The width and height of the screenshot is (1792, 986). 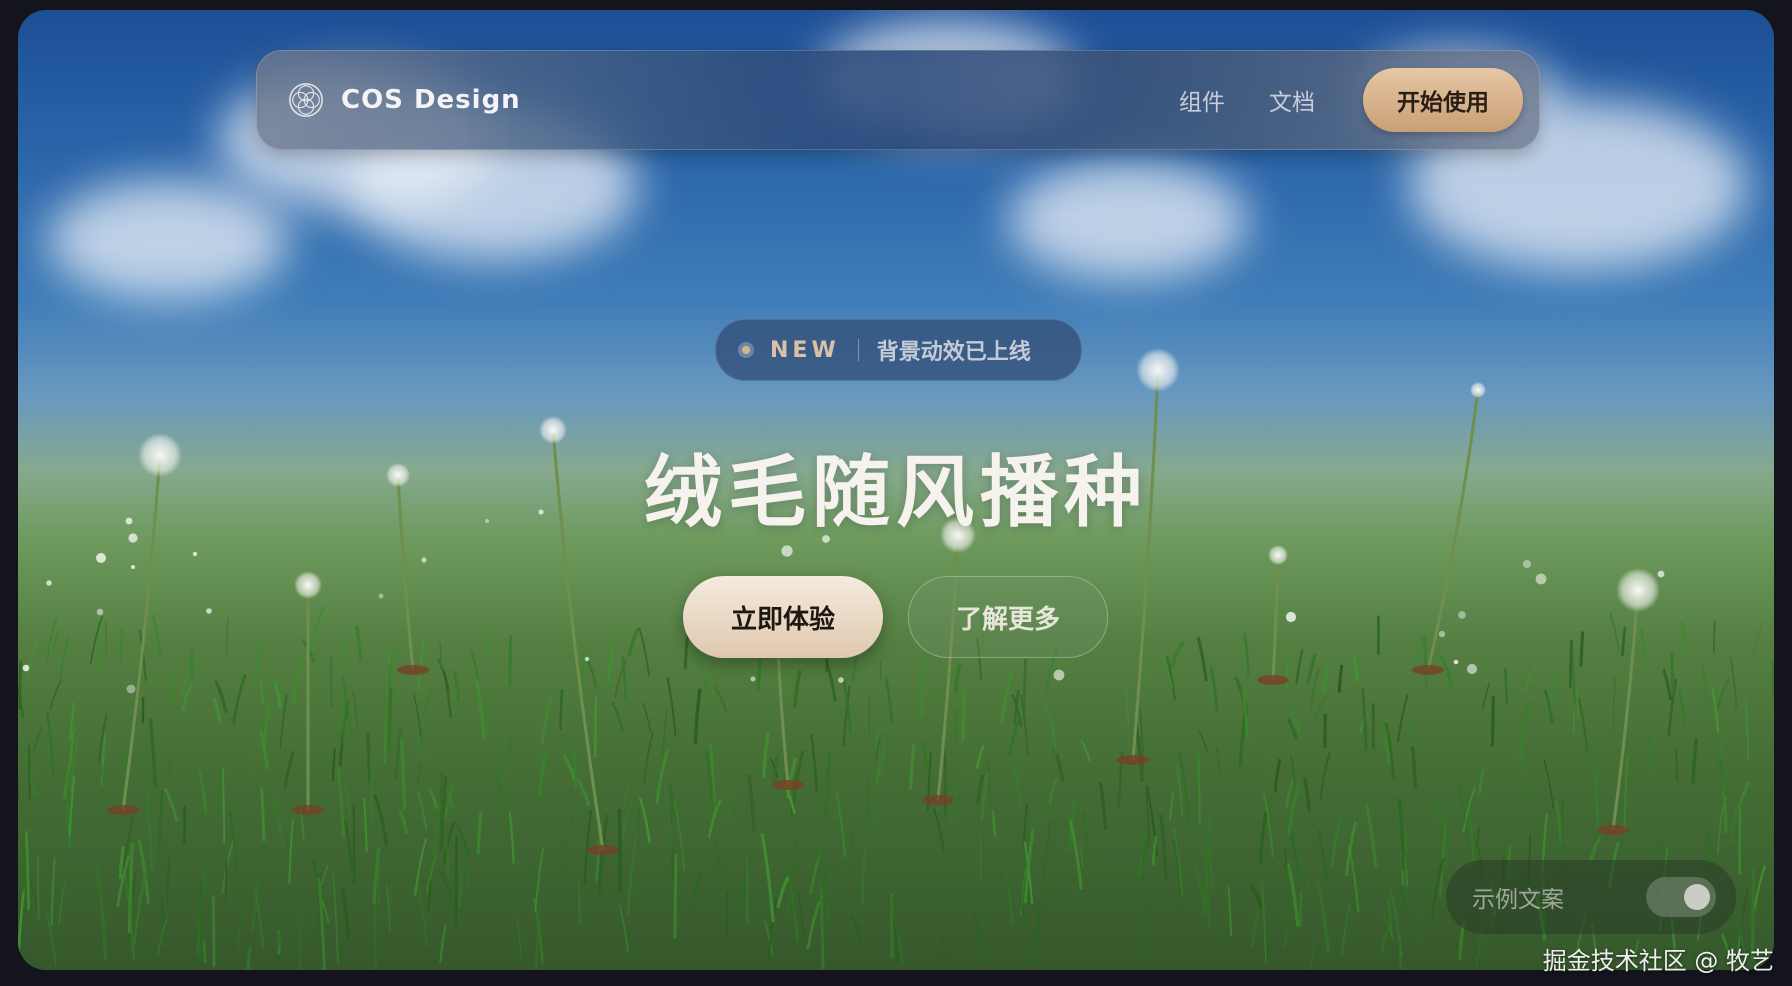 I want to click on toggle-knob, so click(x=1697, y=897).